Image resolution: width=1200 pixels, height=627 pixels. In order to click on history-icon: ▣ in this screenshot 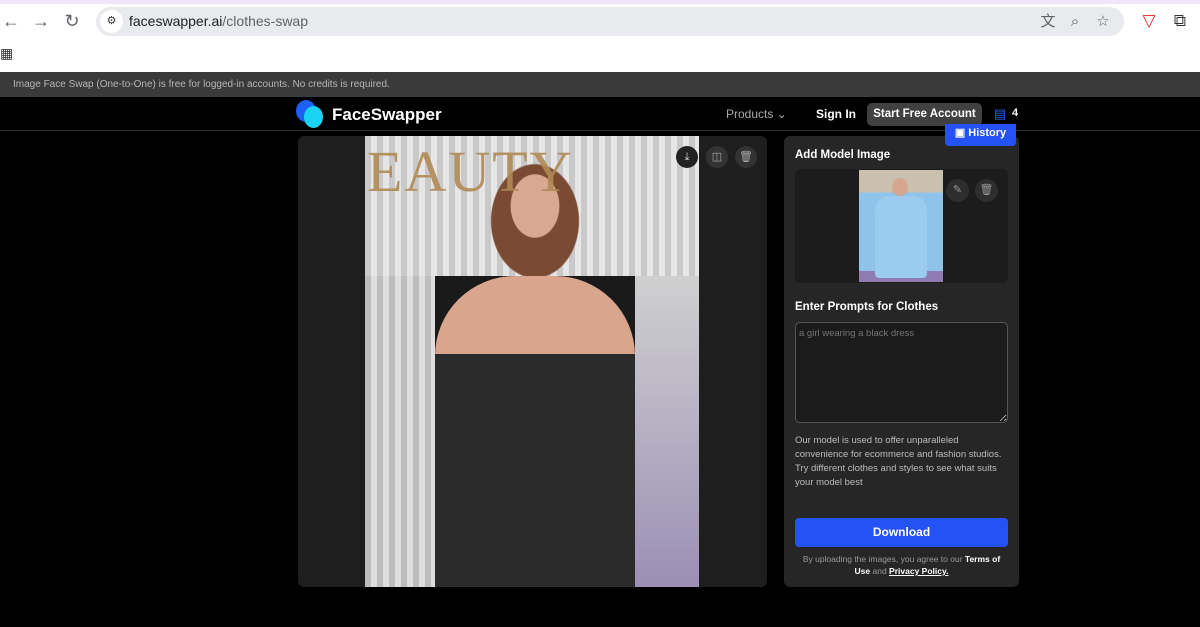, I will do `click(960, 133)`.